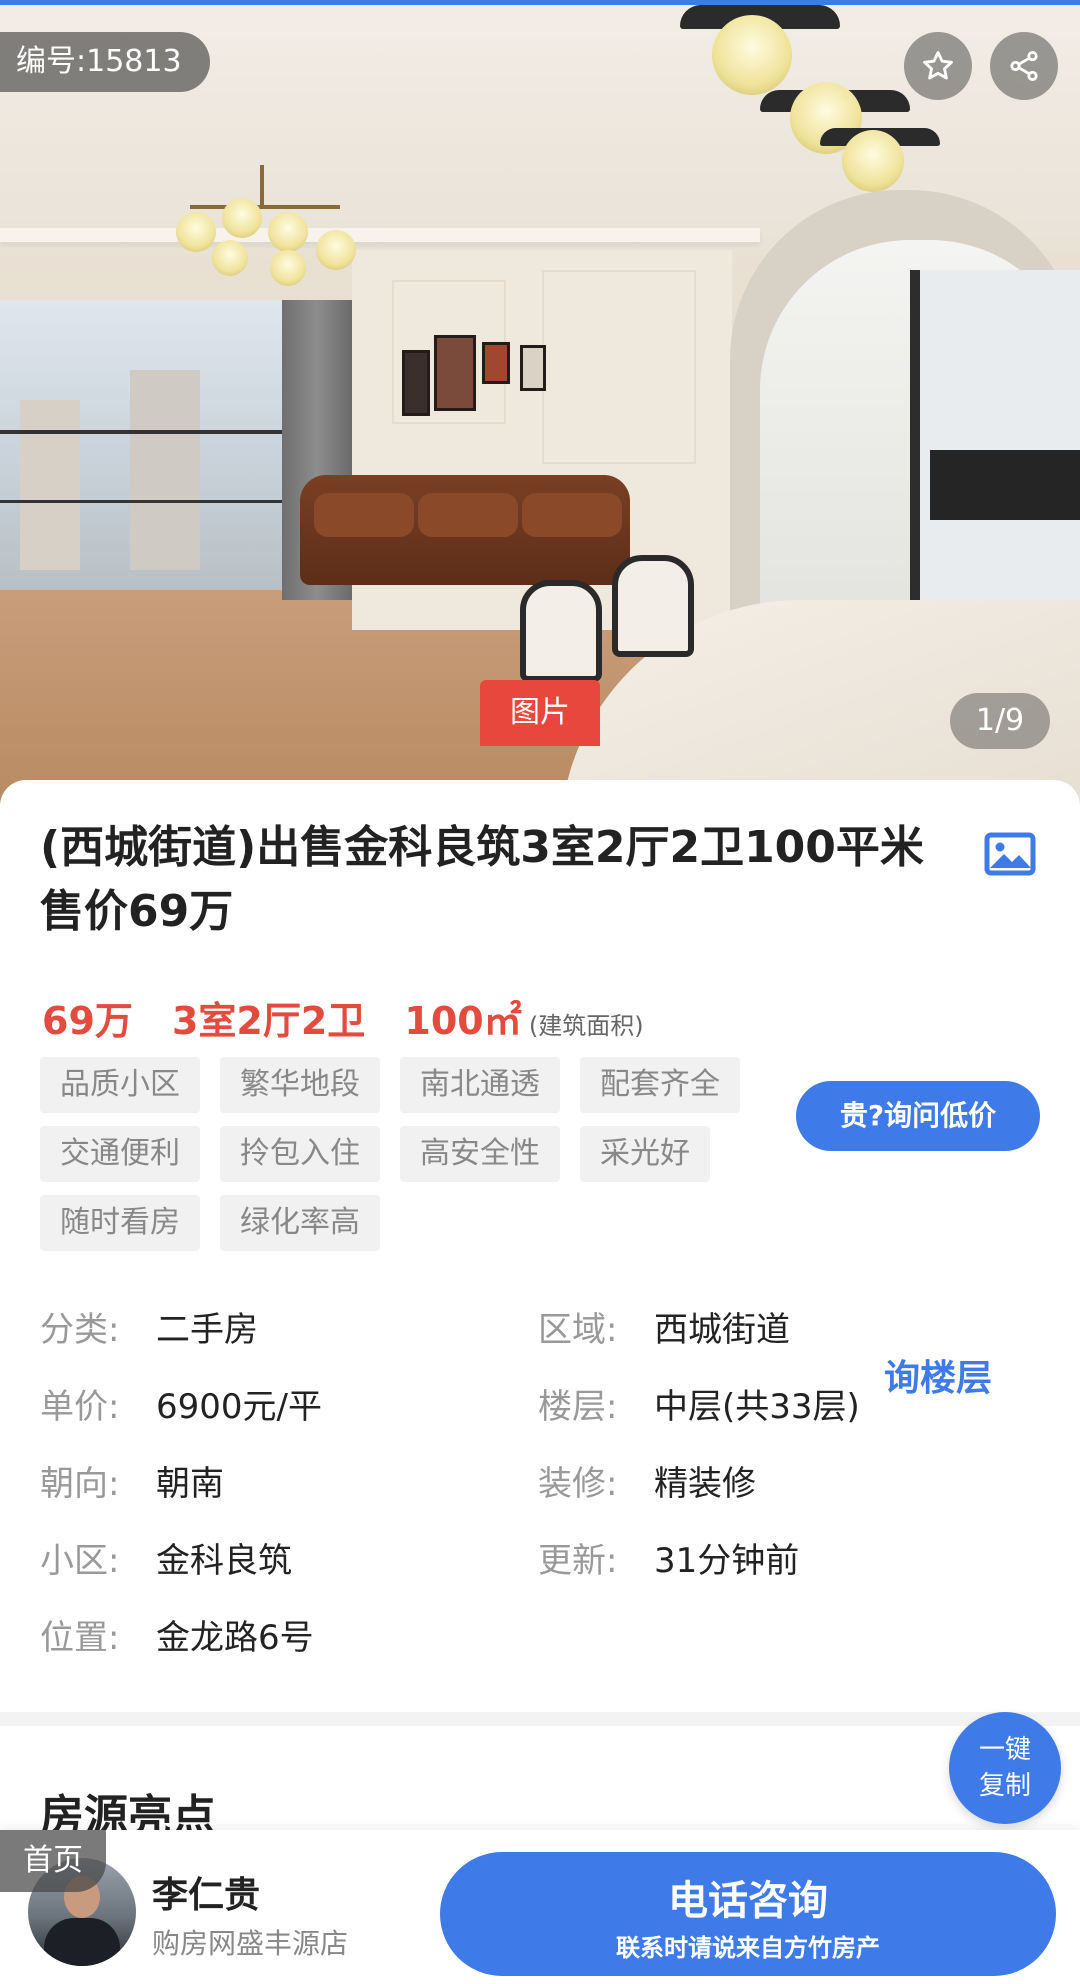 The width and height of the screenshot is (1080, 1984). I want to click on area-note: (建筑面积), so click(586, 1026).